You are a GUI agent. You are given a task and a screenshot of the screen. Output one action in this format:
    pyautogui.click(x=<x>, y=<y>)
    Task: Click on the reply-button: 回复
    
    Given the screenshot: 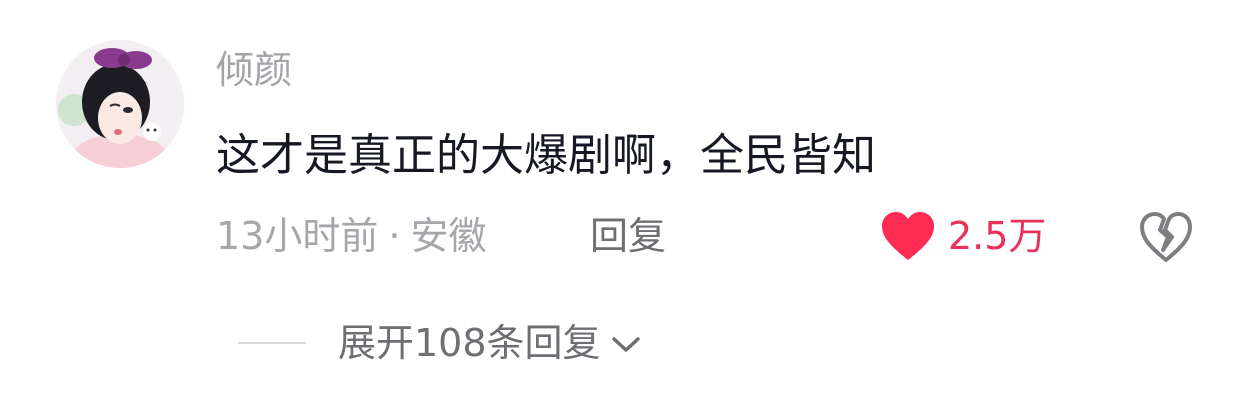 What is the action you would take?
    pyautogui.click(x=628, y=237)
    